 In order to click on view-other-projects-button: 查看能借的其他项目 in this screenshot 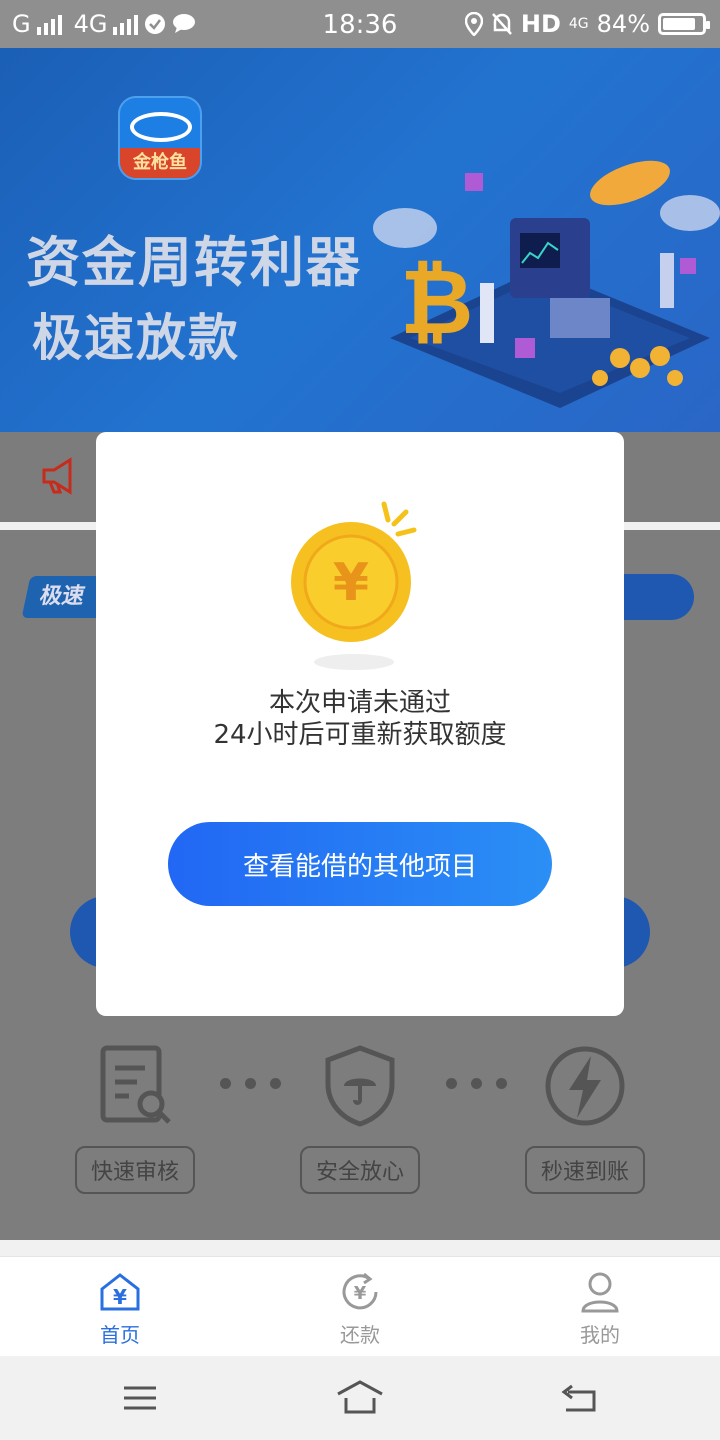, I will do `click(360, 864)`.